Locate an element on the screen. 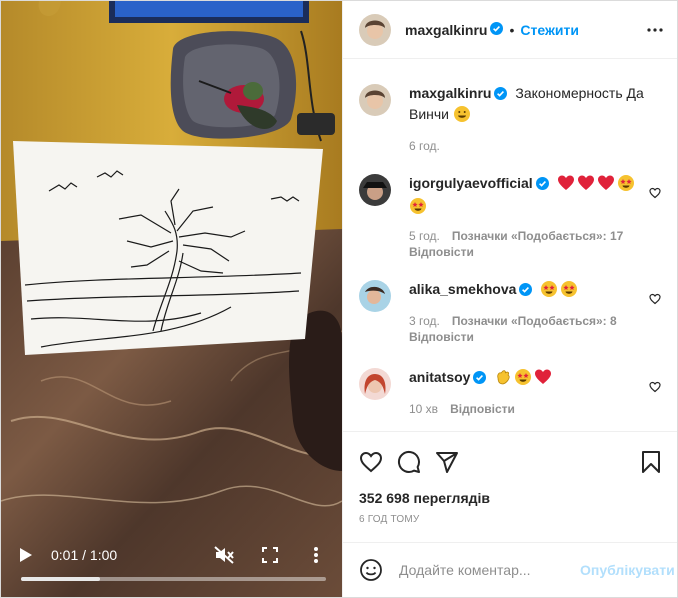  video-progress-bar is located at coordinates (173, 579).